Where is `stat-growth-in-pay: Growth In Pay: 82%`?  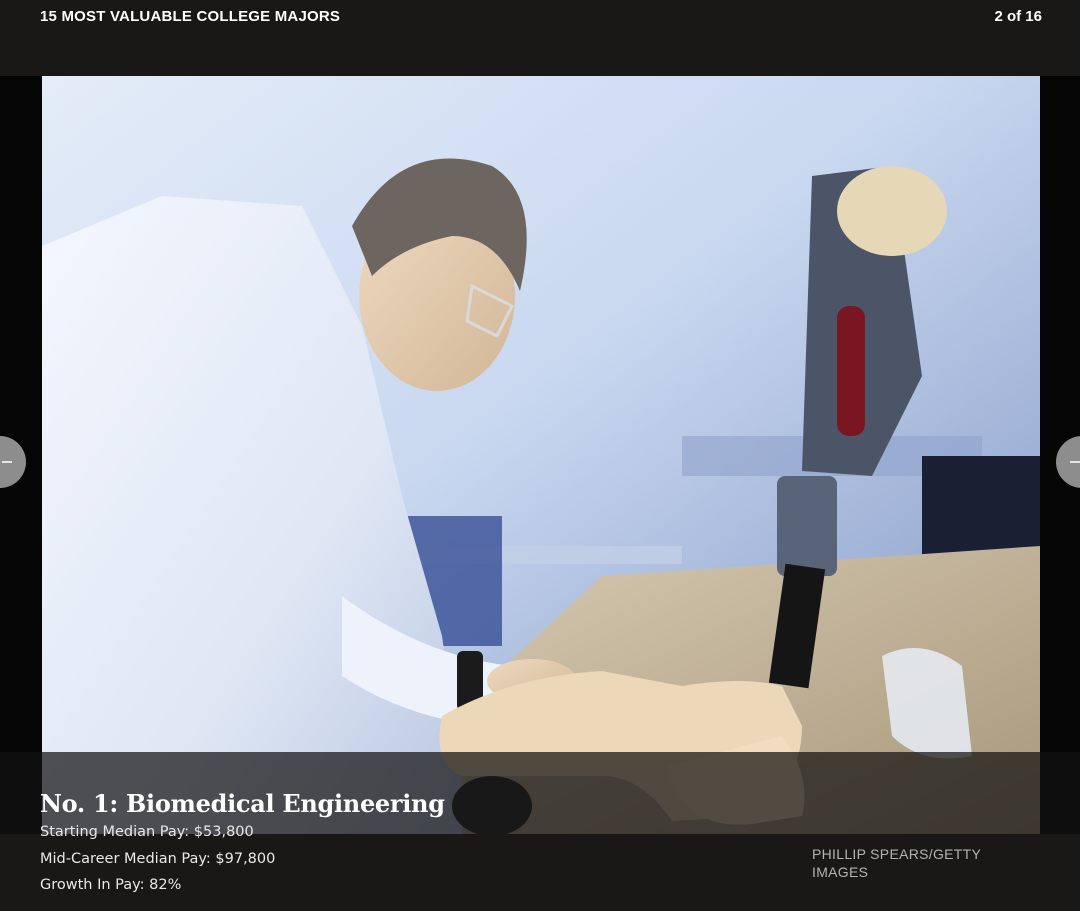
stat-growth-in-pay: Growth In Pay: 82% is located at coordinates (111, 885).